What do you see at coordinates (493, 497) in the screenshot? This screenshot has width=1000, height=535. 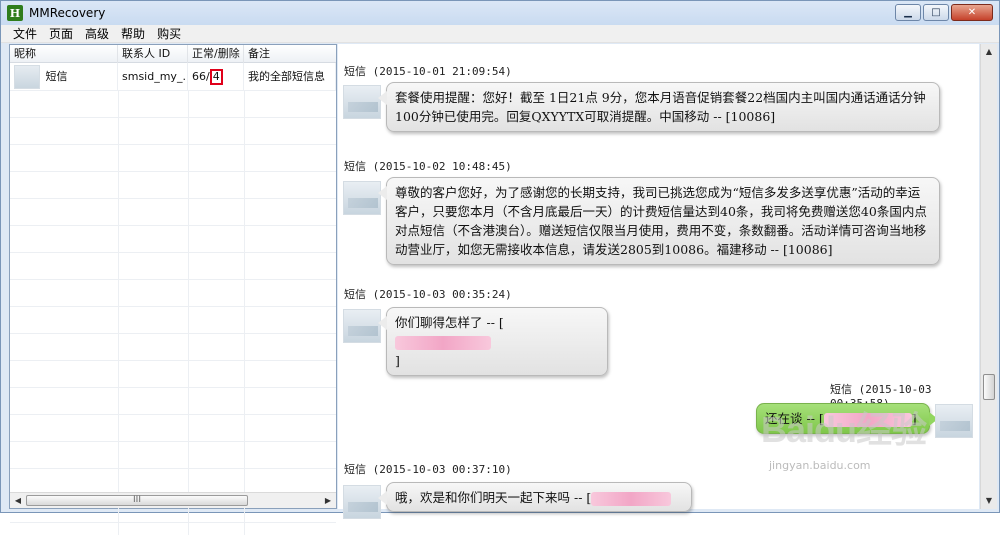 I see `message-text: 哦，欢是和你们明天一起下来吗 -- [` at bounding box center [493, 497].